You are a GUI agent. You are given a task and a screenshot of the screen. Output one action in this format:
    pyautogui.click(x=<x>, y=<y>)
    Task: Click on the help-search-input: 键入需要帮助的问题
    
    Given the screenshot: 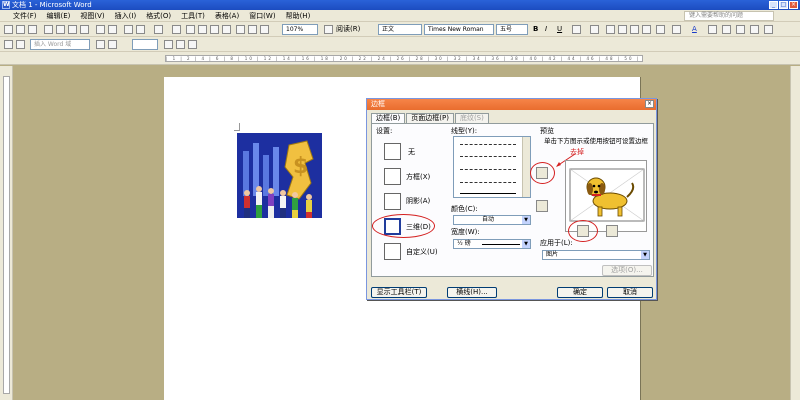 What is the action you would take?
    pyautogui.click(x=729, y=16)
    